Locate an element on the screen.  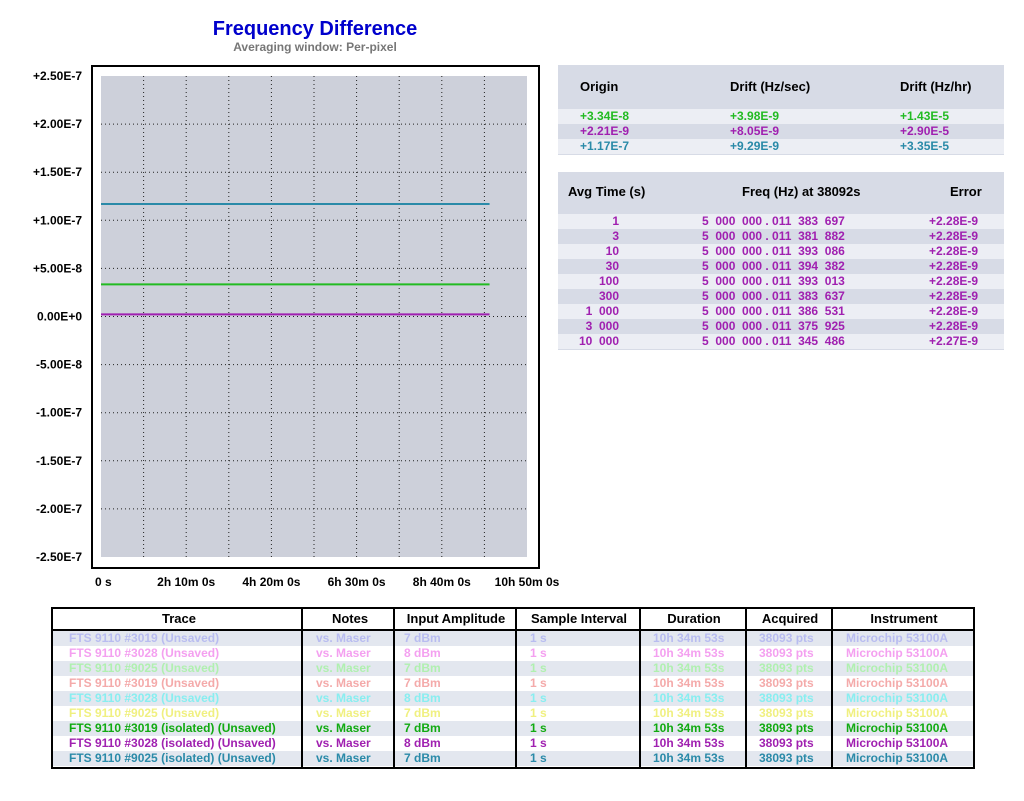
drift-hz-sec-value: +9.29E-9 is located at coordinates (755, 146).